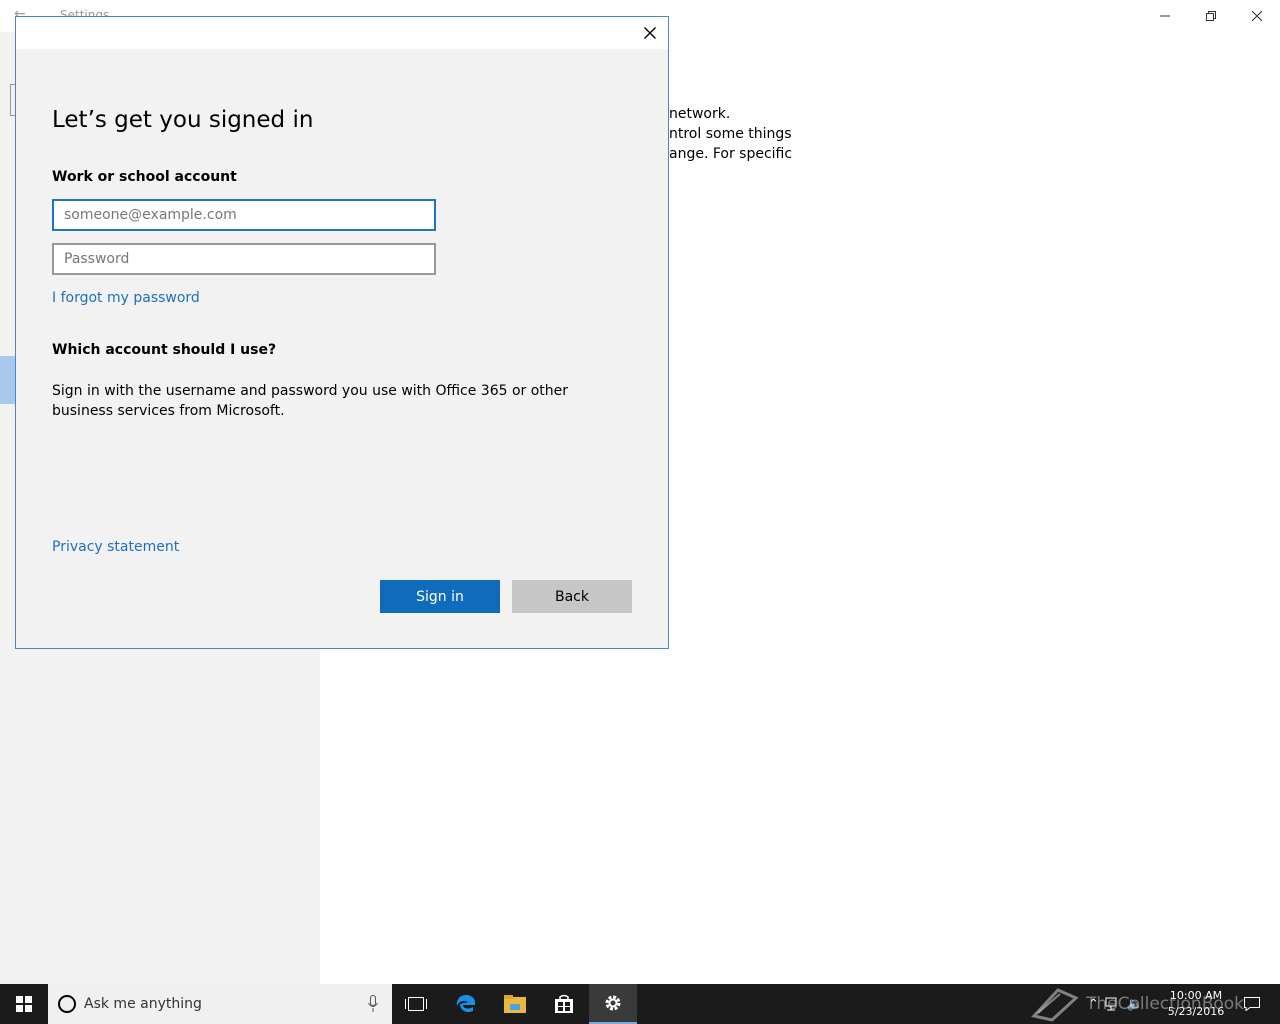 The width and height of the screenshot is (1280, 1024). Describe the element at coordinates (220, 1004) in the screenshot. I see `cortana-search-box: Ask me anything` at that location.